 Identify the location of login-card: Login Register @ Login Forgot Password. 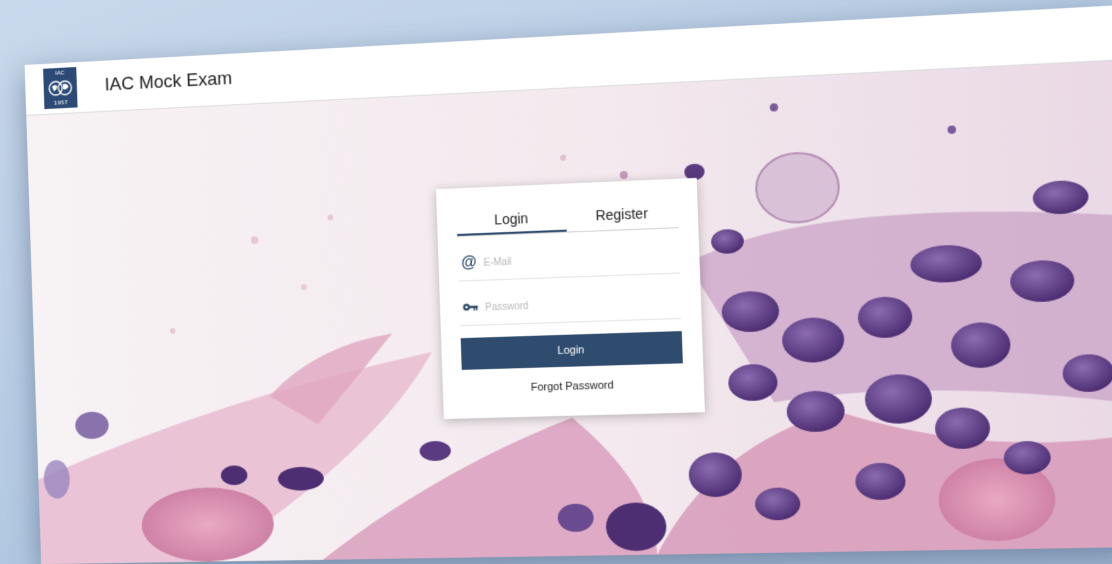
(570, 298).